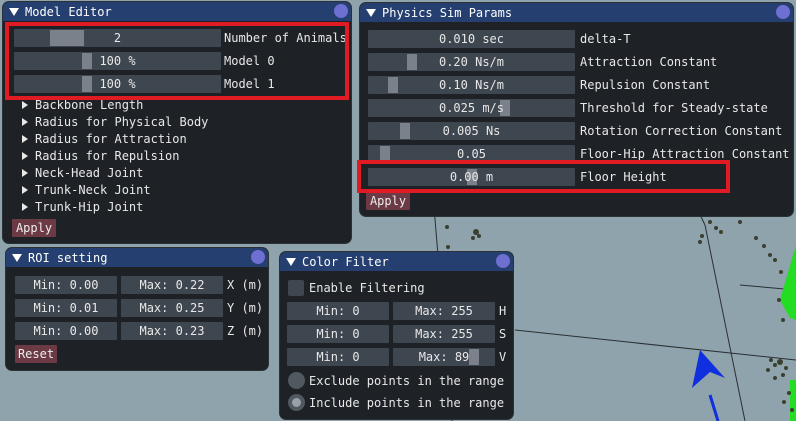  Describe the element at coordinates (34, 228) in the screenshot. I see `model-editor-apply-button: Apply` at that location.